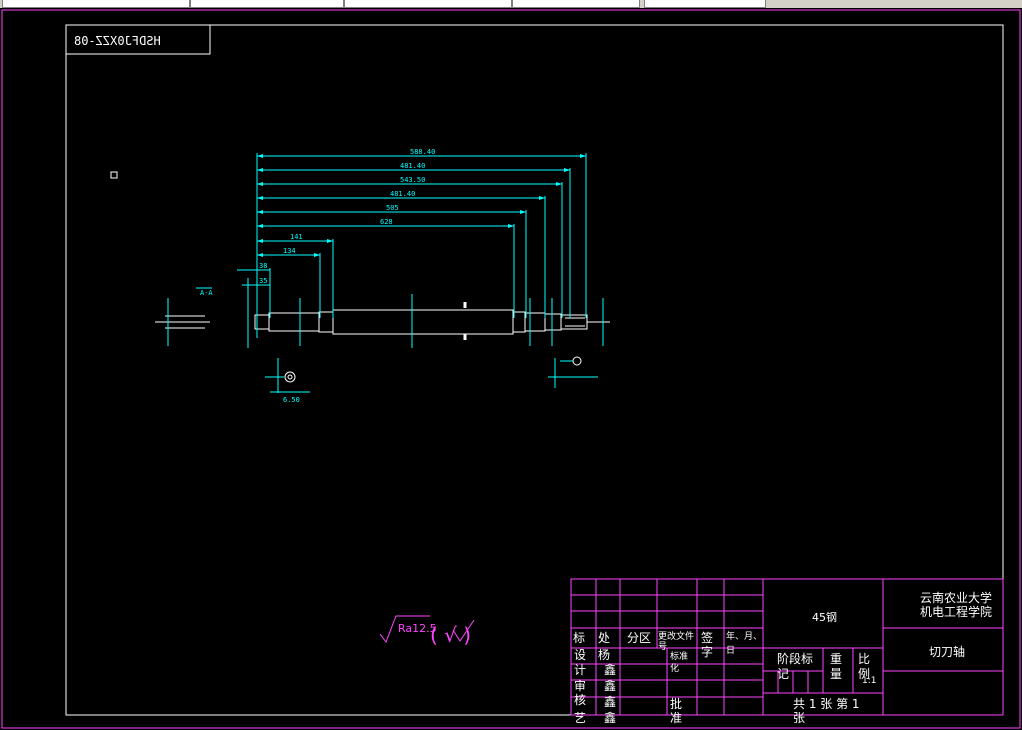 Image resolution: width=1022 pixels, height=730 pixels. What do you see at coordinates (206, 293) in the screenshot?
I see `section-label: A-A` at bounding box center [206, 293].